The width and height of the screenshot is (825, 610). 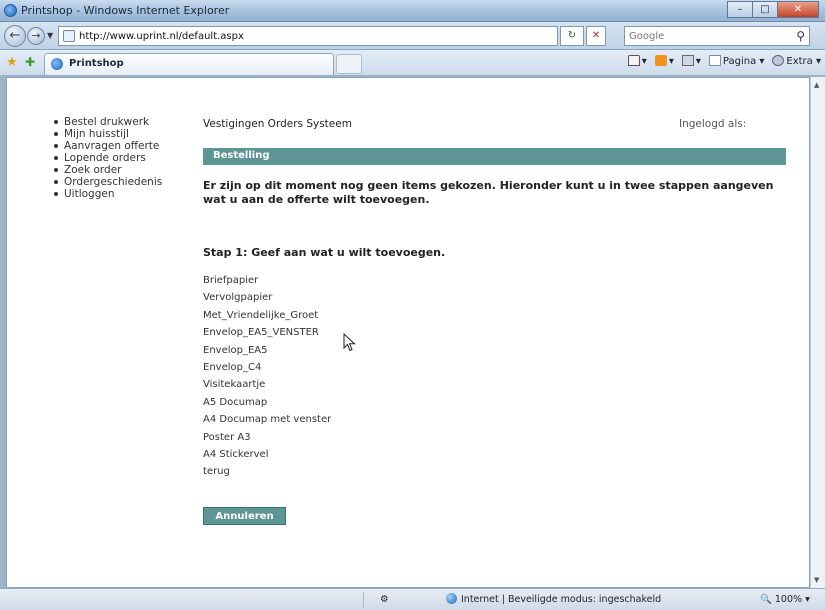 I want to click on sidebar-item-zoek-order: Zoek order, so click(x=107, y=170).